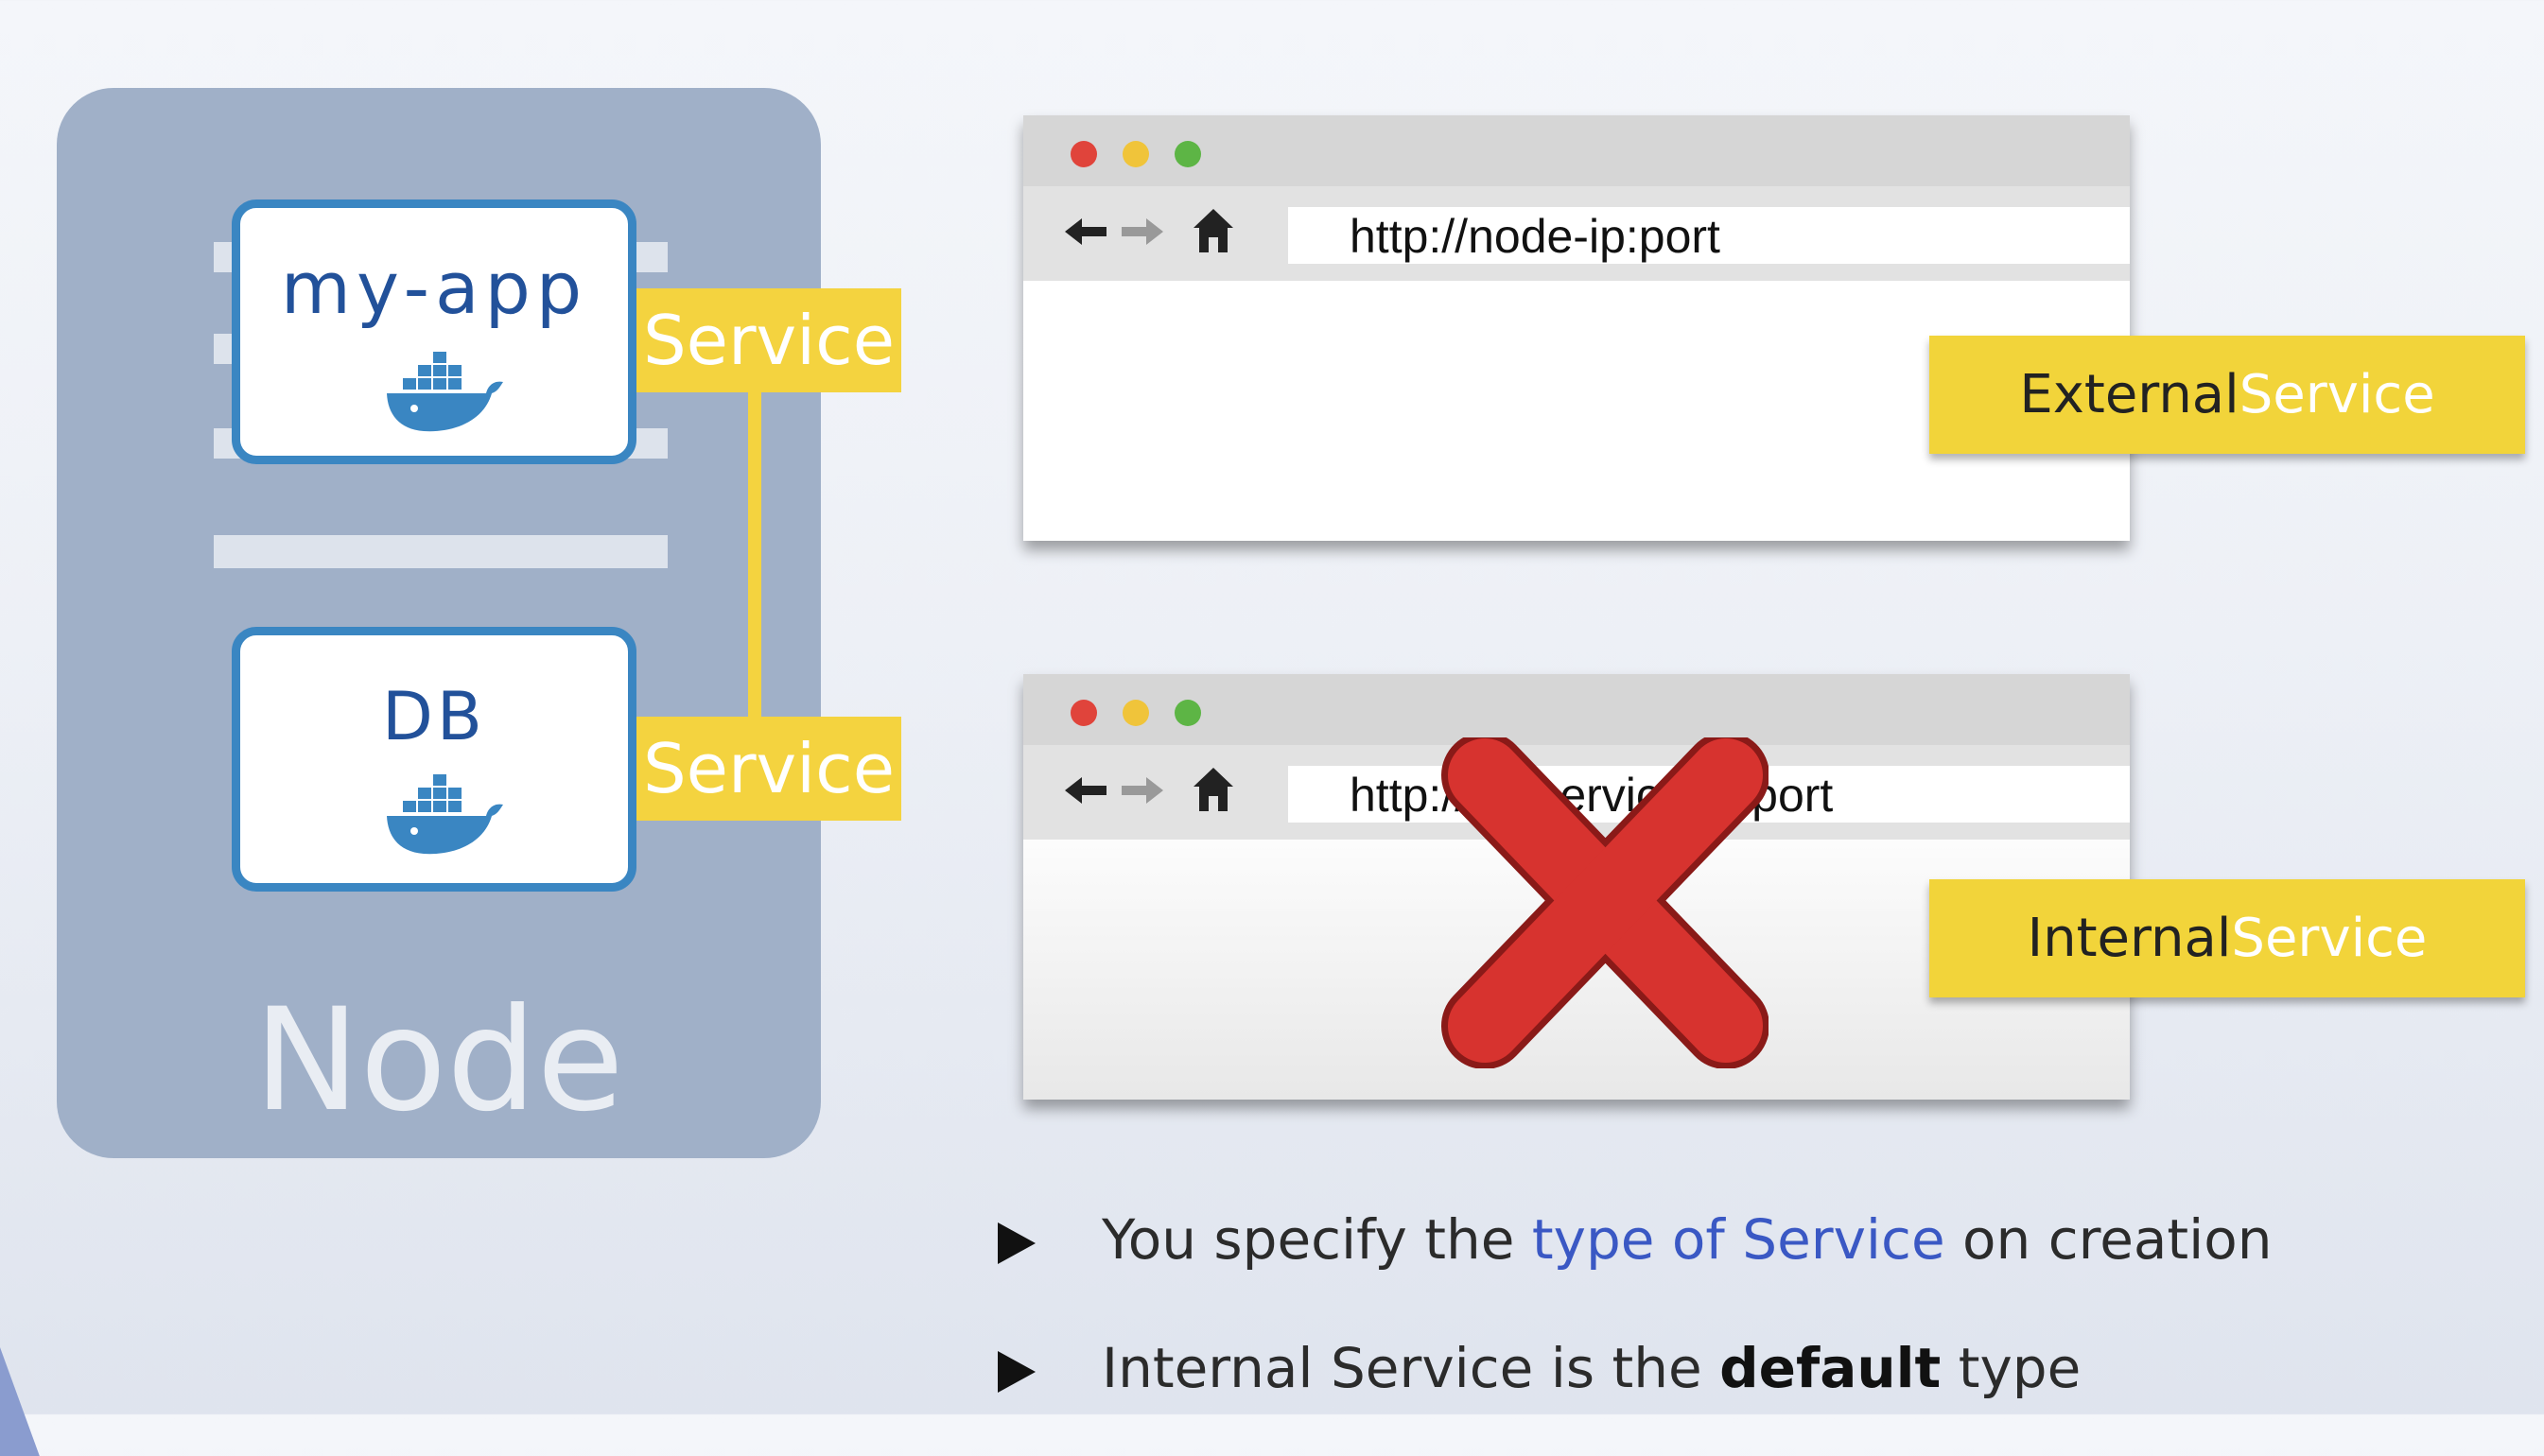 This screenshot has width=2544, height=1456. What do you see at coordinates (2129, 394) in the screenshot?
I see `badge-type-label: External` at bounding box center [2129, 394].